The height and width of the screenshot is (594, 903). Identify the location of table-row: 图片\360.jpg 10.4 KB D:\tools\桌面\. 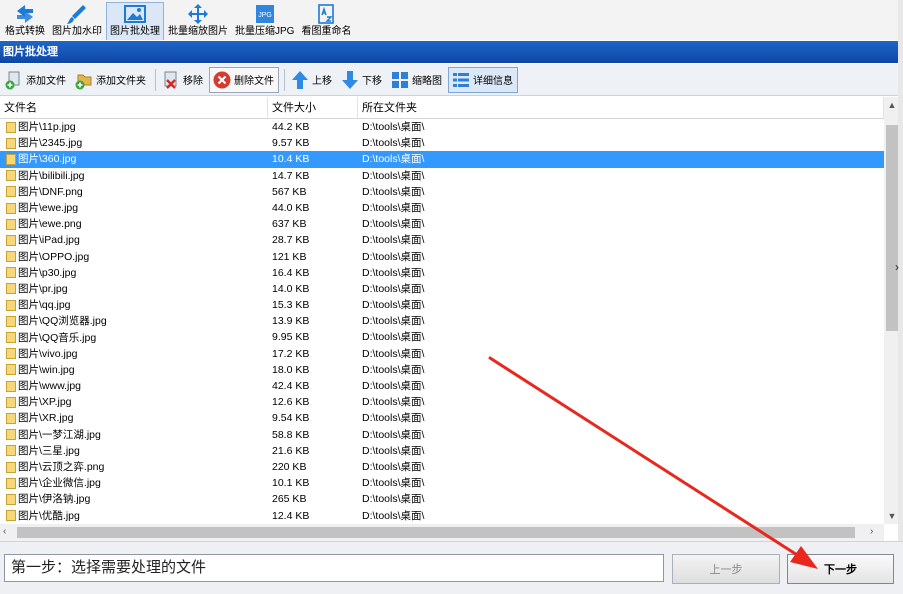
(442, 159).